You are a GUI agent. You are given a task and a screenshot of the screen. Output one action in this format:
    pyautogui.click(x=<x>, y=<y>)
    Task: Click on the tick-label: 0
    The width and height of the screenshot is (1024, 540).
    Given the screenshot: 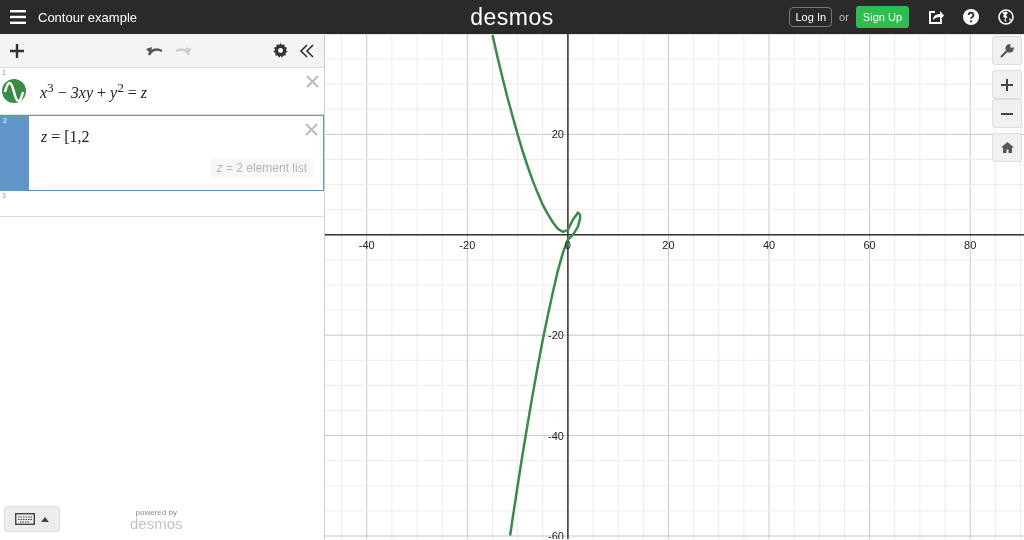 What is the action you would take?
    pyautogui.click(x=567, y=244)
    